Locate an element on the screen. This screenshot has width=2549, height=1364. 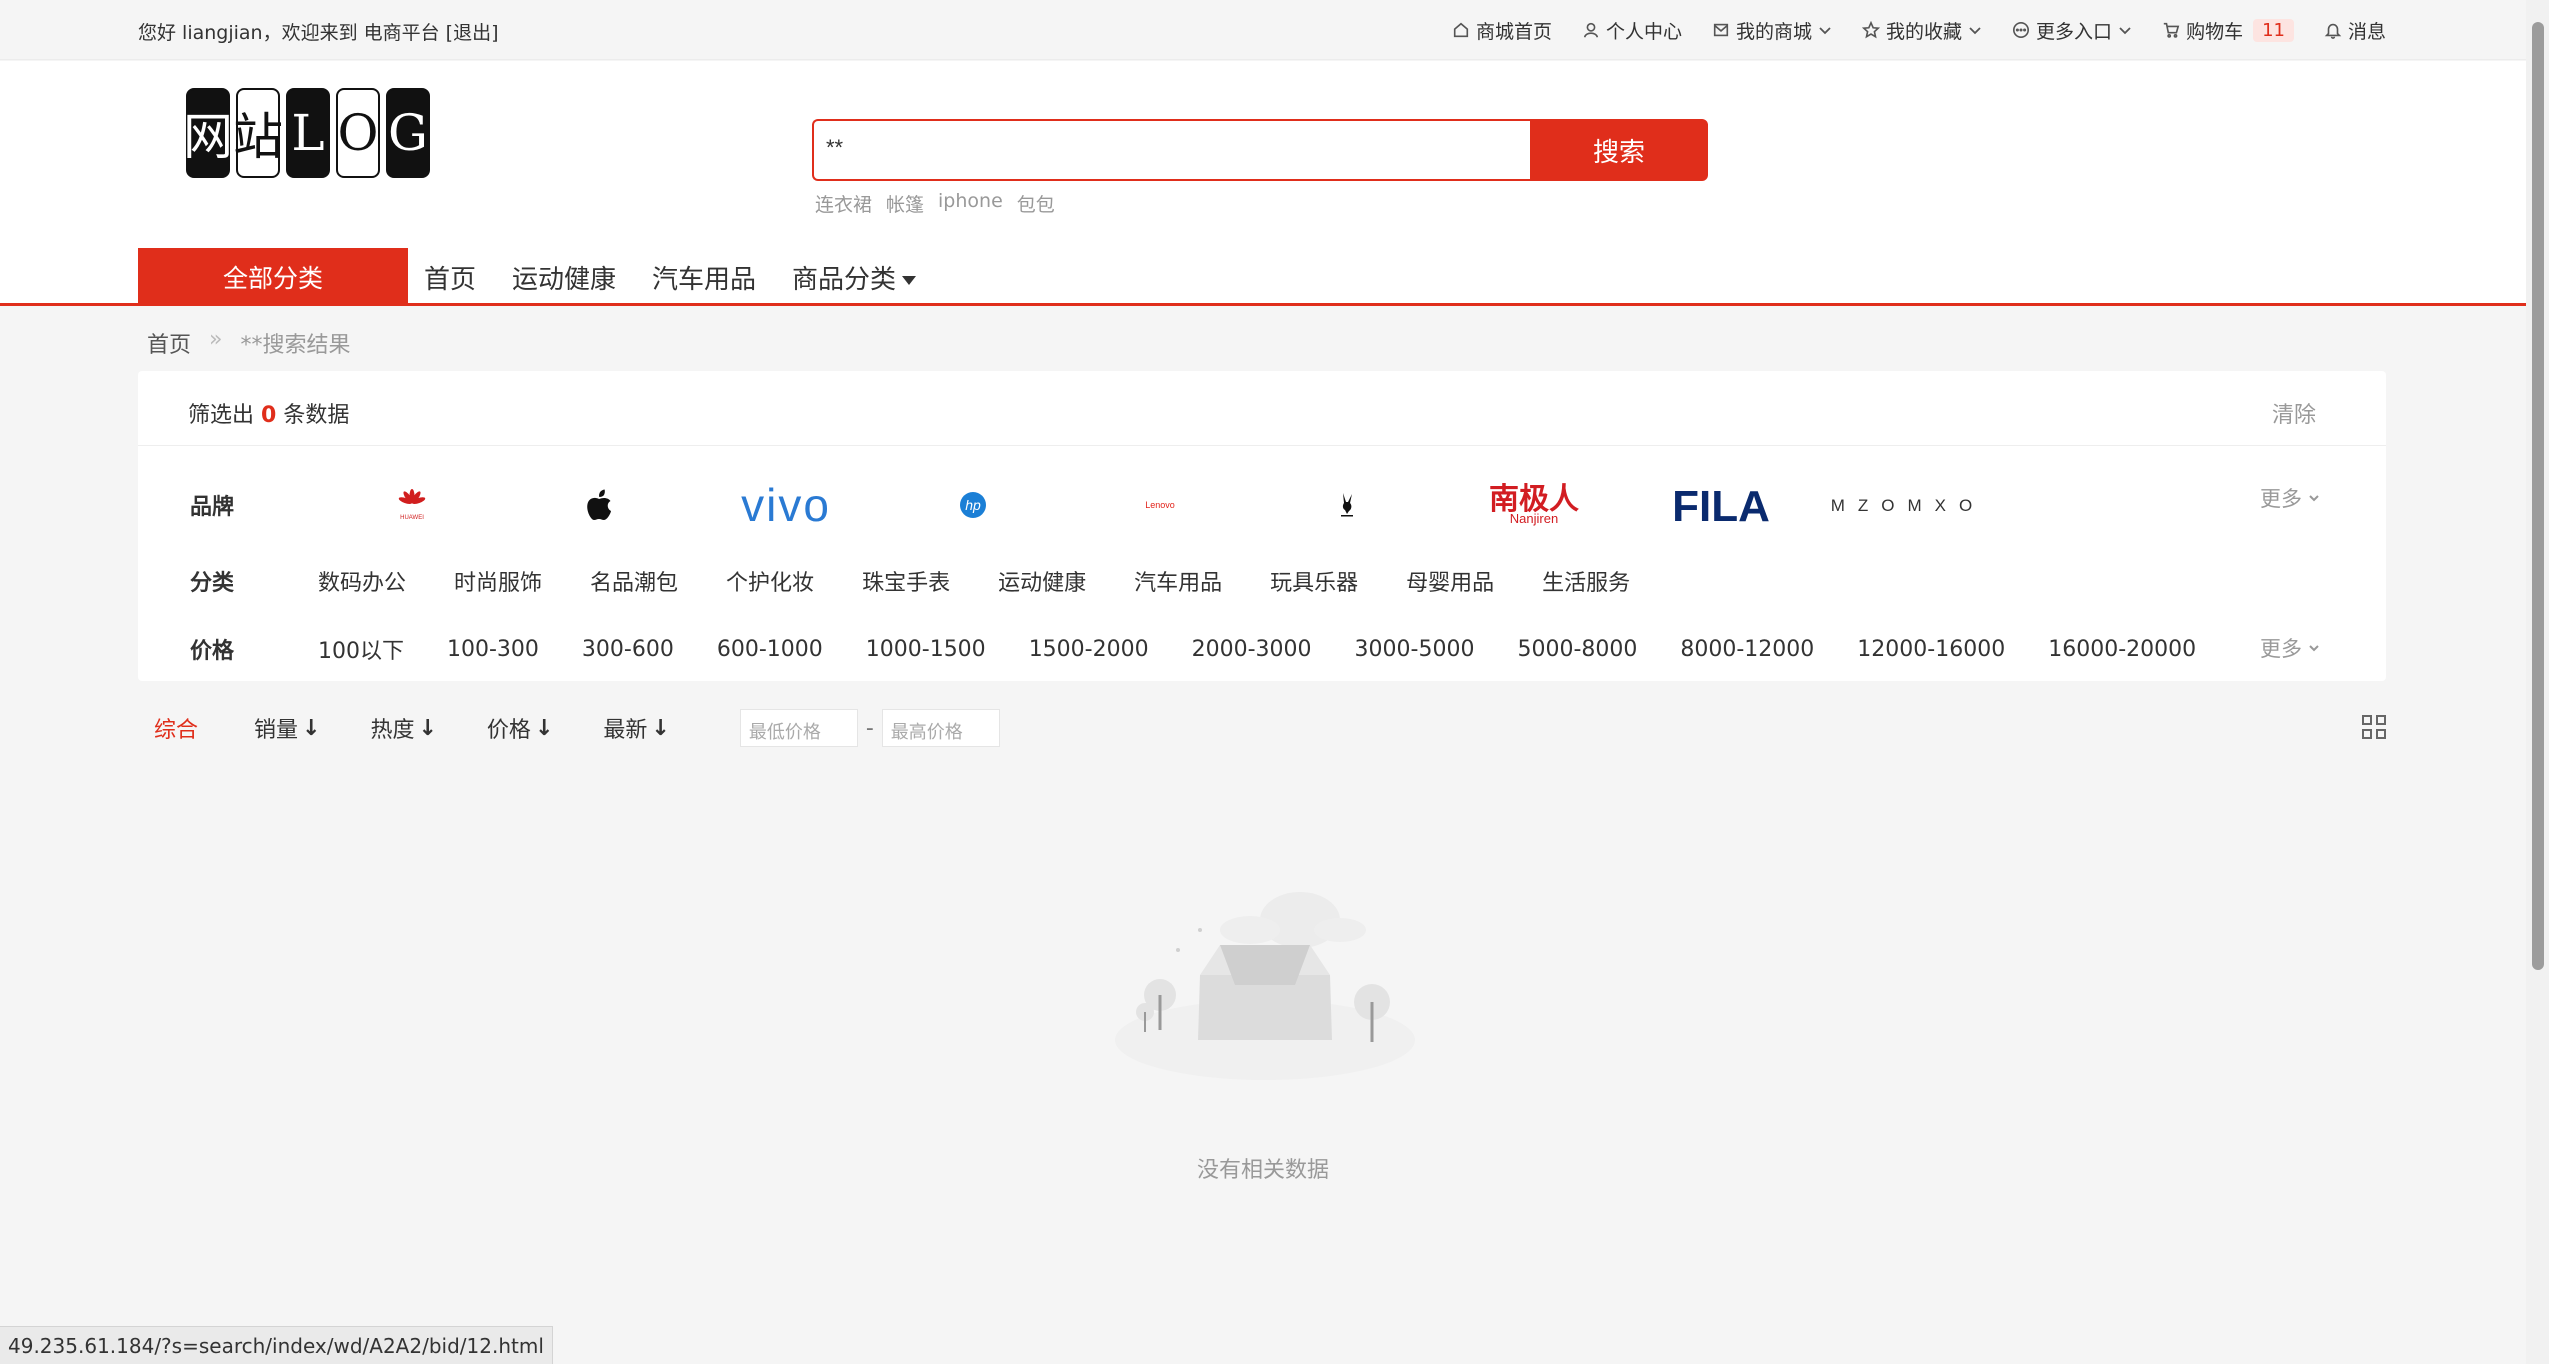
brand-nanjiren: 南极人 Nanjiren is located at coordinates (1533, 505).